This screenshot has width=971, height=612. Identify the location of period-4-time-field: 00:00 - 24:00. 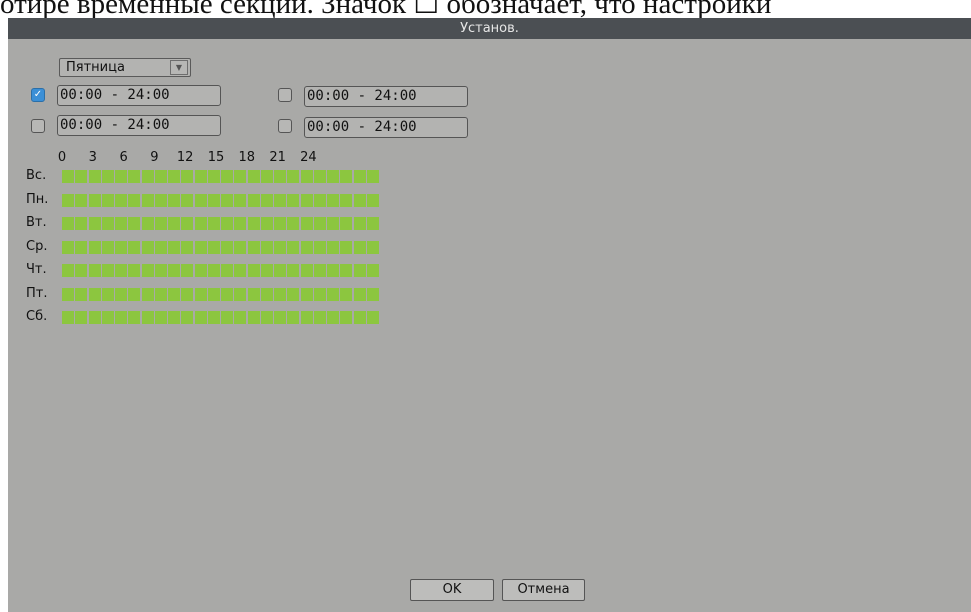
(386, 127).